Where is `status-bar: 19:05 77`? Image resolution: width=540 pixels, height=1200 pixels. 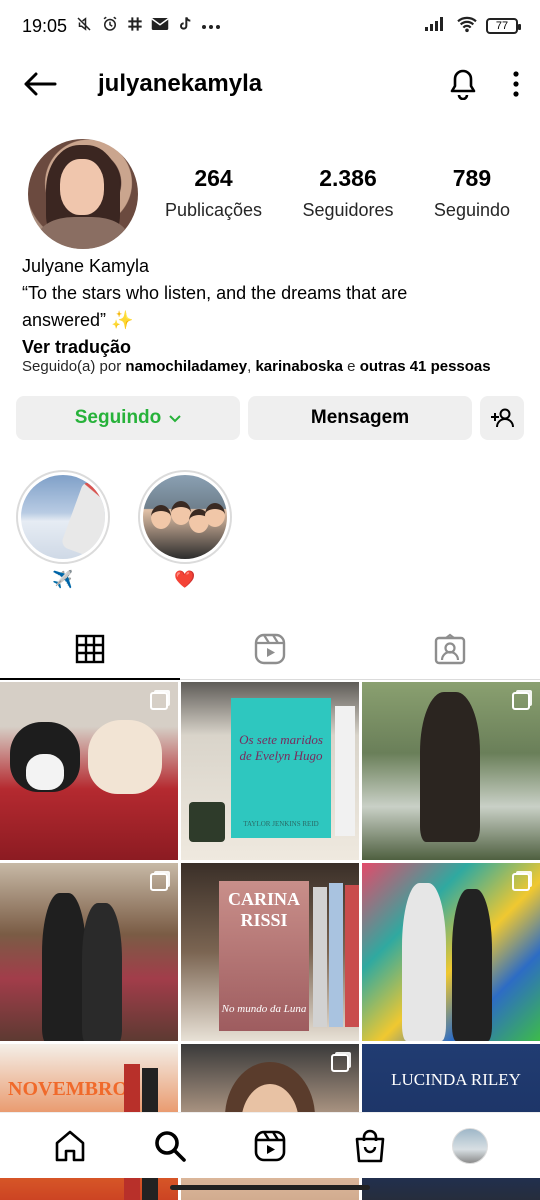
status-bar: 19:05 77 is located at coordinates (270, 26).